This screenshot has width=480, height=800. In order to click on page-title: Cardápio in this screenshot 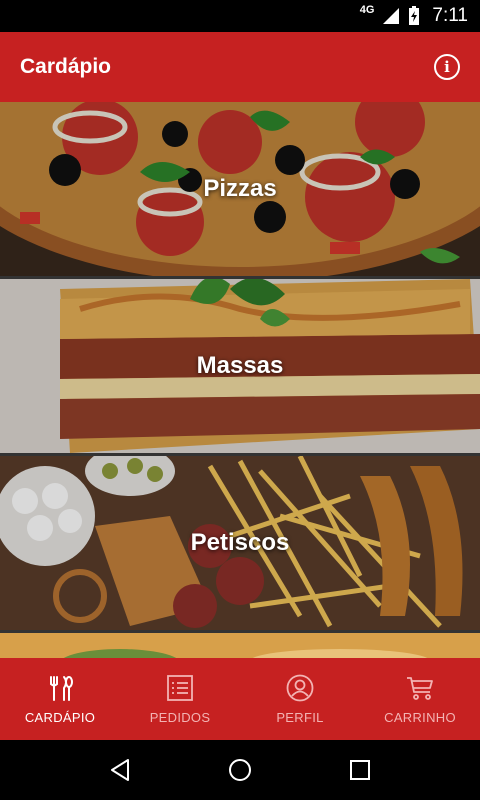, I will do `click(66, 66)`.